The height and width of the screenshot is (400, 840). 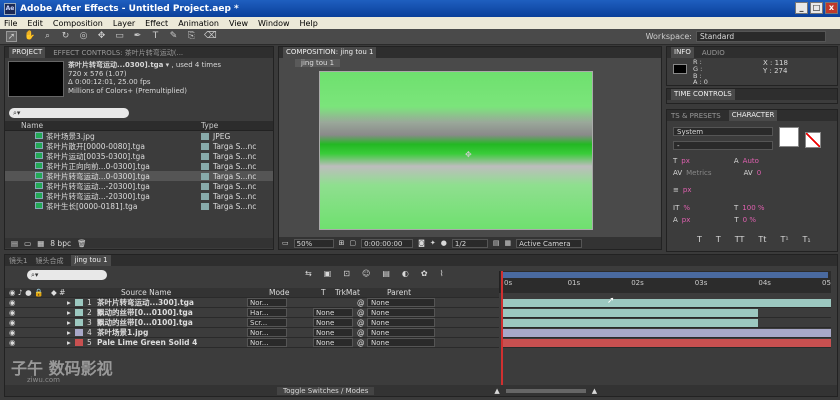 What do you see at coordinates (313, 243) in the screenshot?
I see `magnification-select: 50%` at bounding box center [313, 243].